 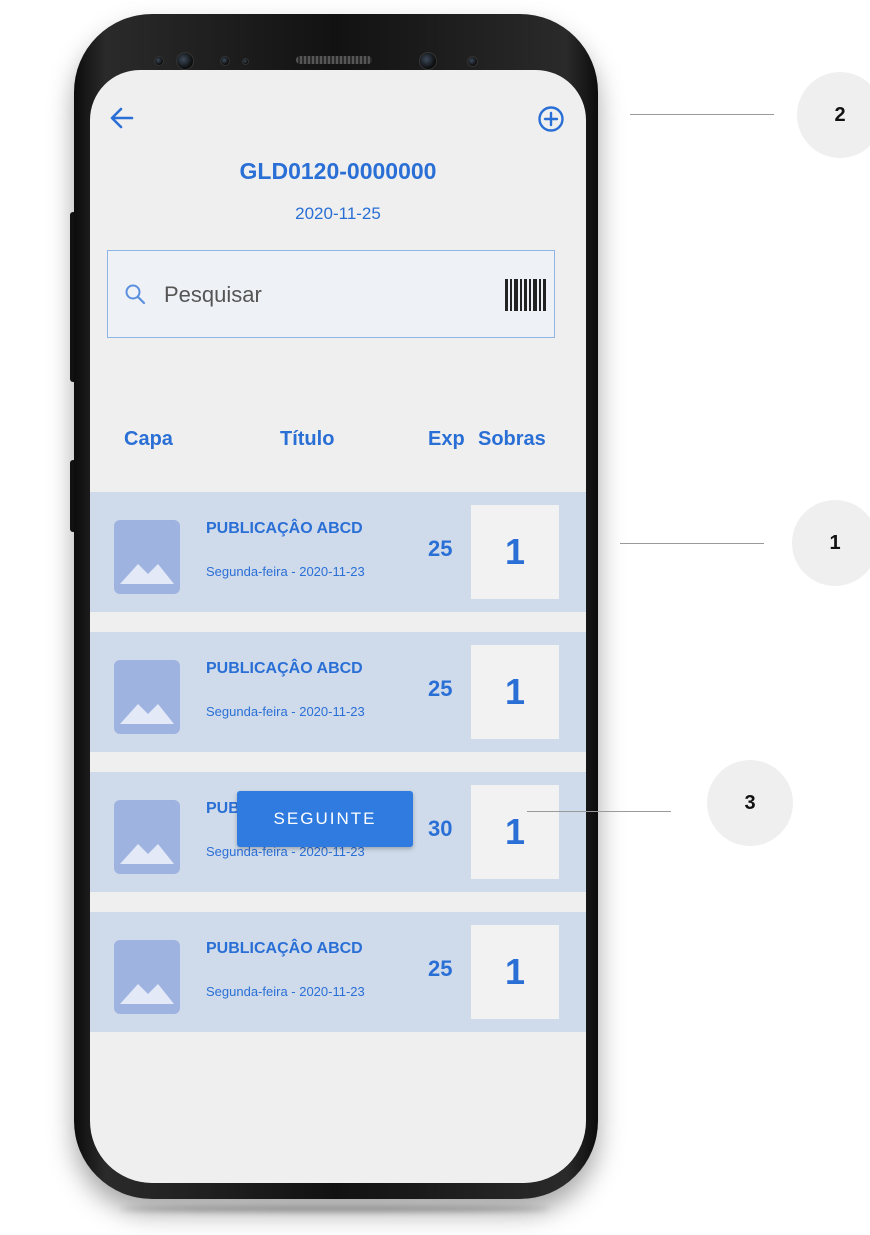 What do you see at coordinates (512, 439) in the screenshot?
I see `column-header-sobras: Sobras` at bounding box center [512, 439].